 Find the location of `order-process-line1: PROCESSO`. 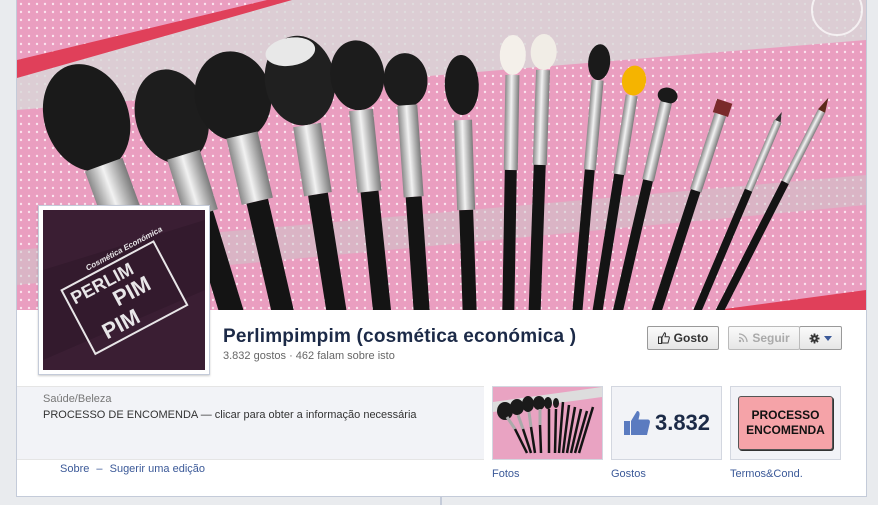

order-process-line1: PROCESSO is located at coordinates (785, 415).